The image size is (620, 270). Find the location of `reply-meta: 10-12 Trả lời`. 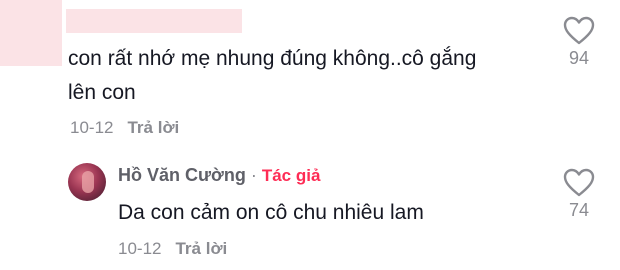

reply-meta: 10-12 Trả lời is located at coordinates (172, 249).